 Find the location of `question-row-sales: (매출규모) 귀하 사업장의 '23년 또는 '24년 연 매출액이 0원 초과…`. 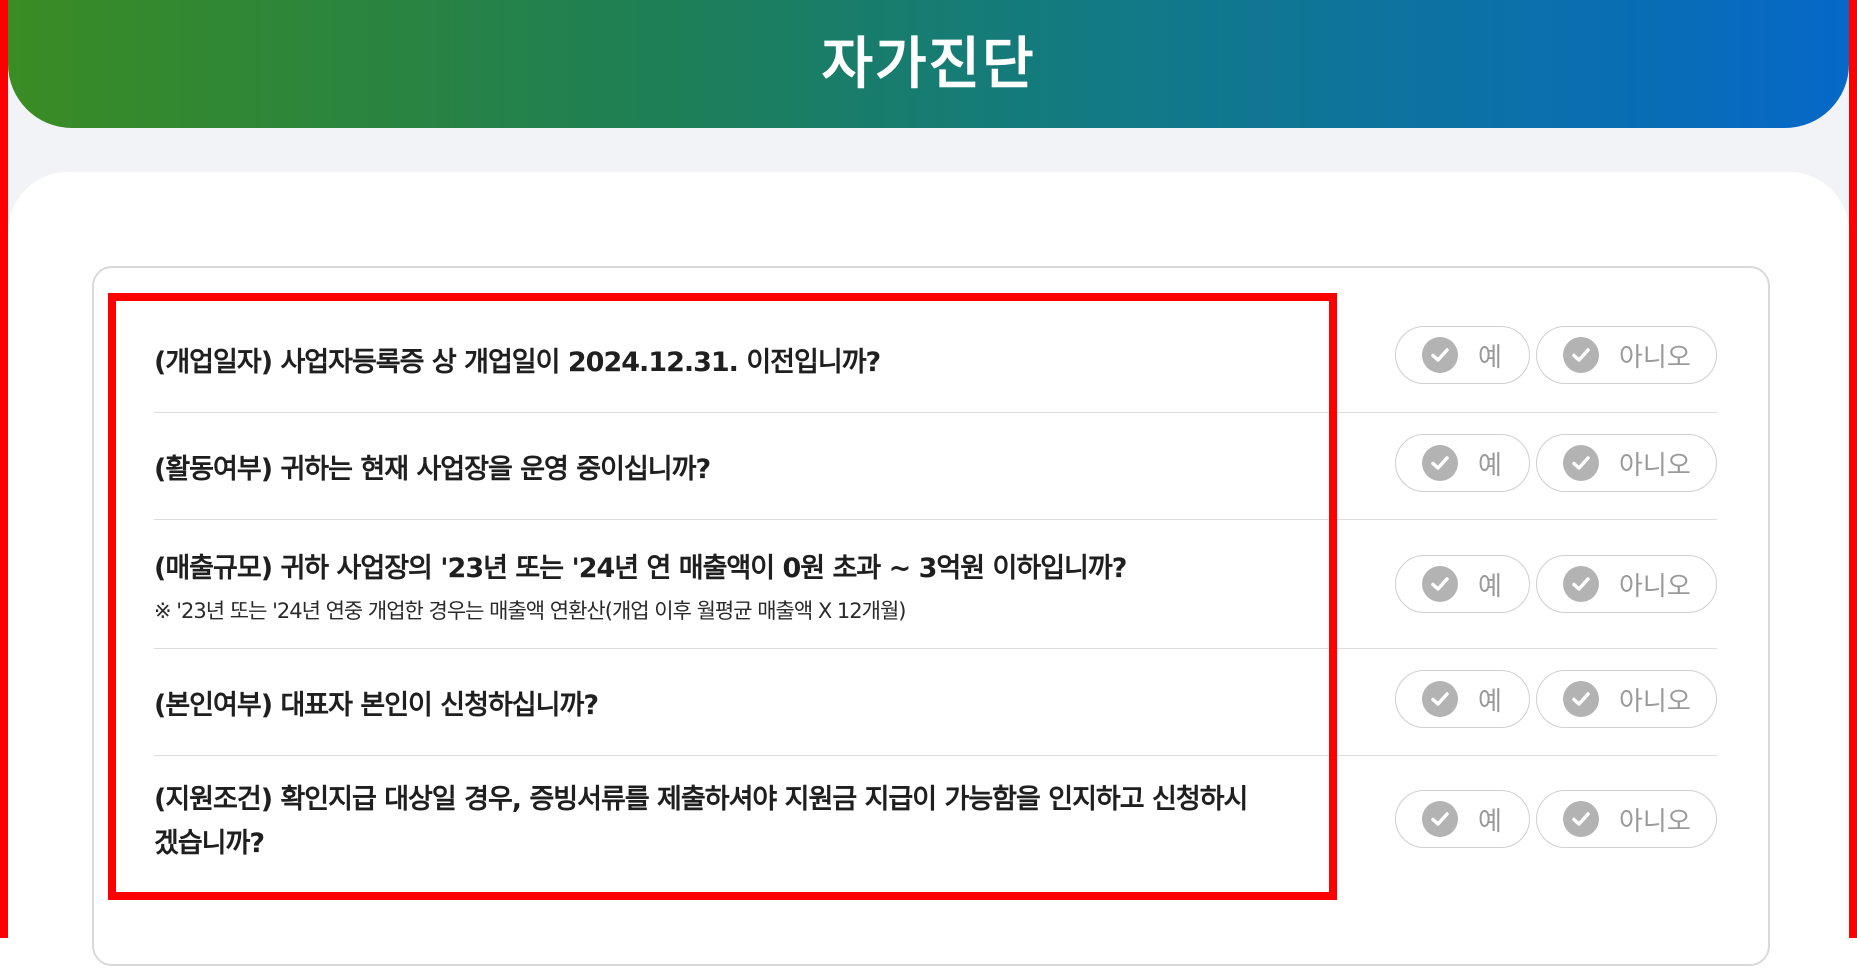

question-row-sales: (매출규모) 귀하 사업장의 '23년 또는 '24년 연 매출액이 0원 초과… is located at coordinates (935, 584).